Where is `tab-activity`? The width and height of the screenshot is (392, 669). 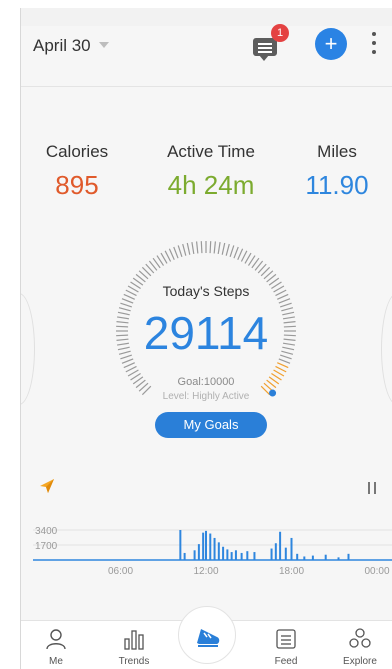
tab-activity is located at coordinates (207, 635).